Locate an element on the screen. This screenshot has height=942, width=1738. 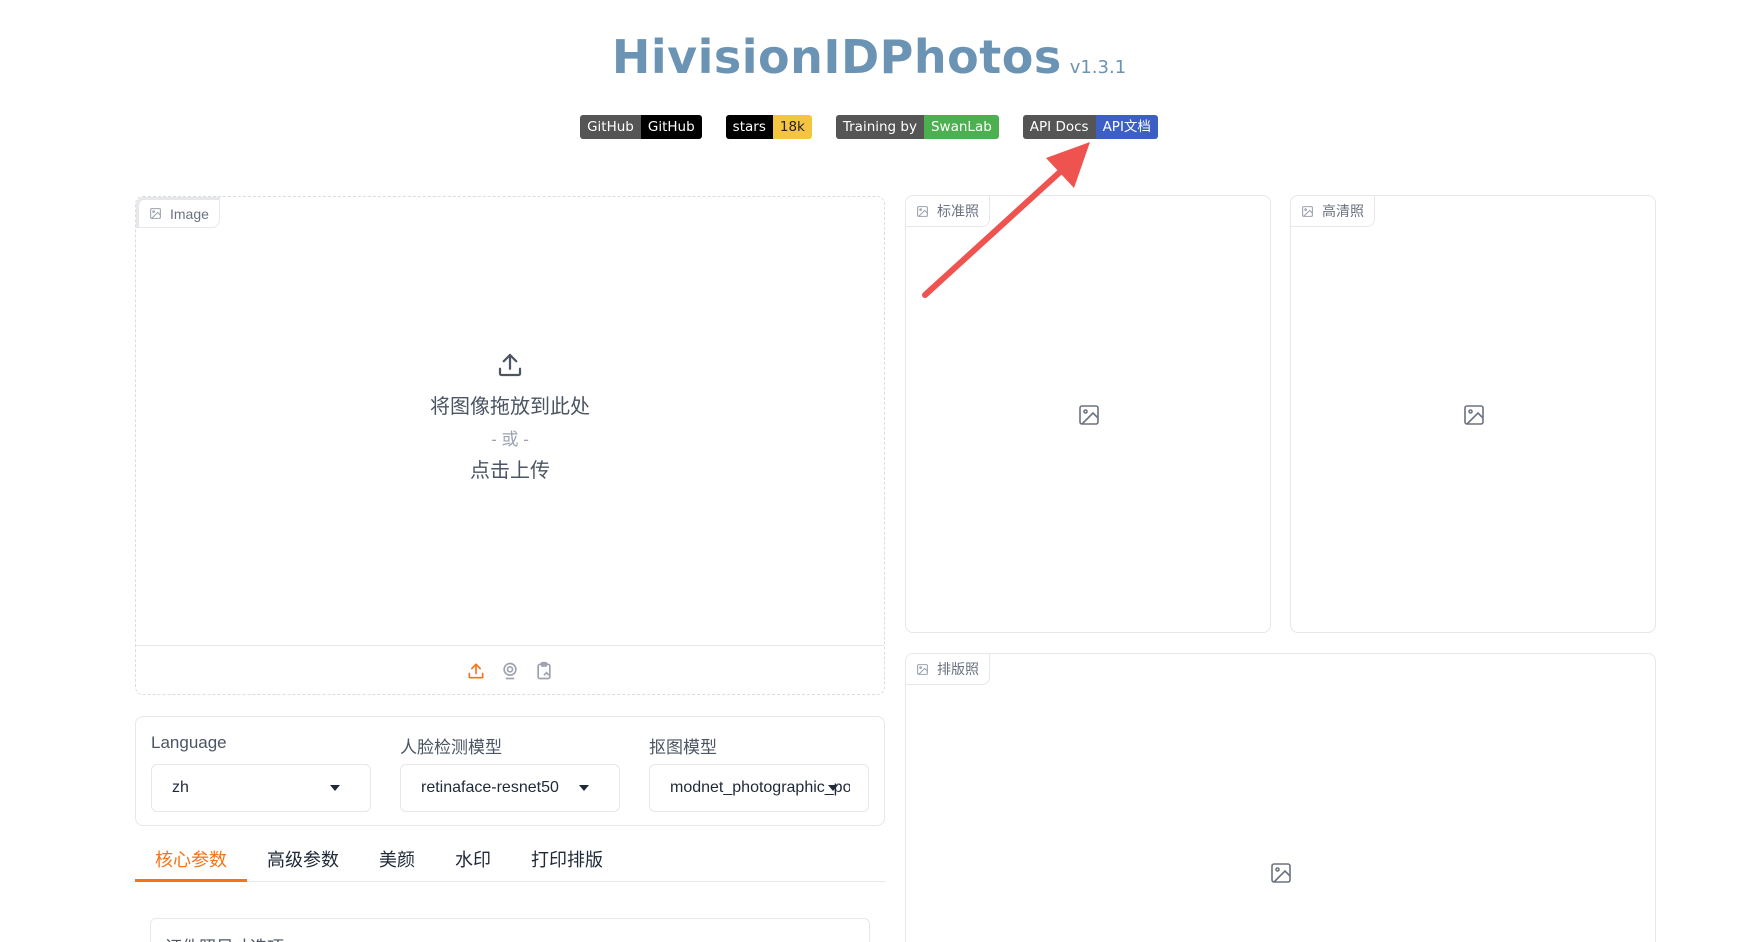
drop-text: 将图像拖放到此处 is located at coordinates (510, 406).